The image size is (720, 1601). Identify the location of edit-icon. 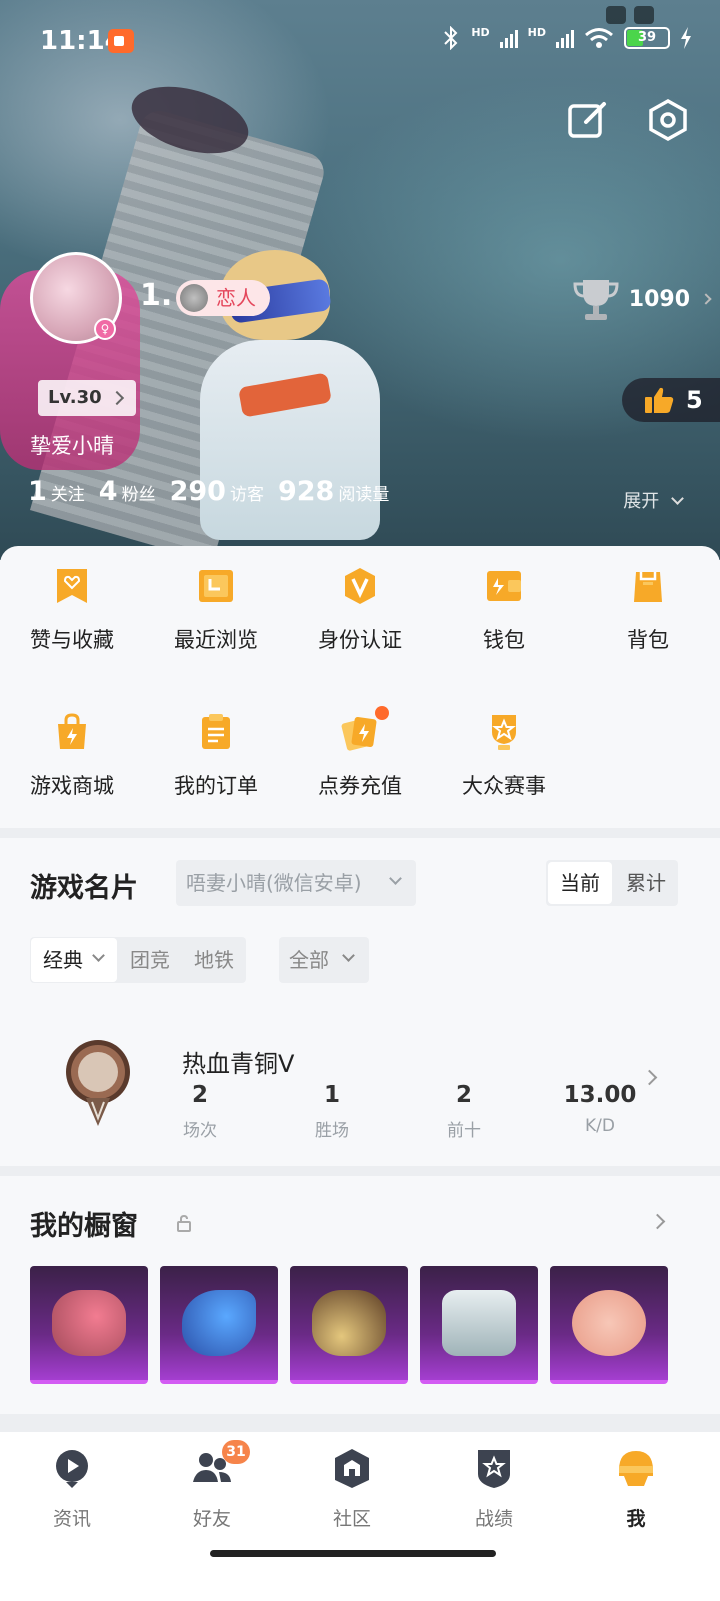
(588, 120).